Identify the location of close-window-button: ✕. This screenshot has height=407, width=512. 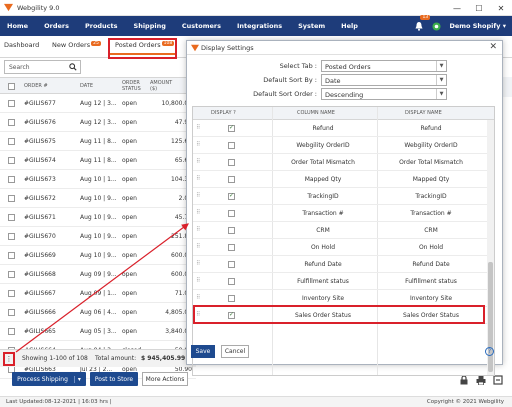
(501, 8).